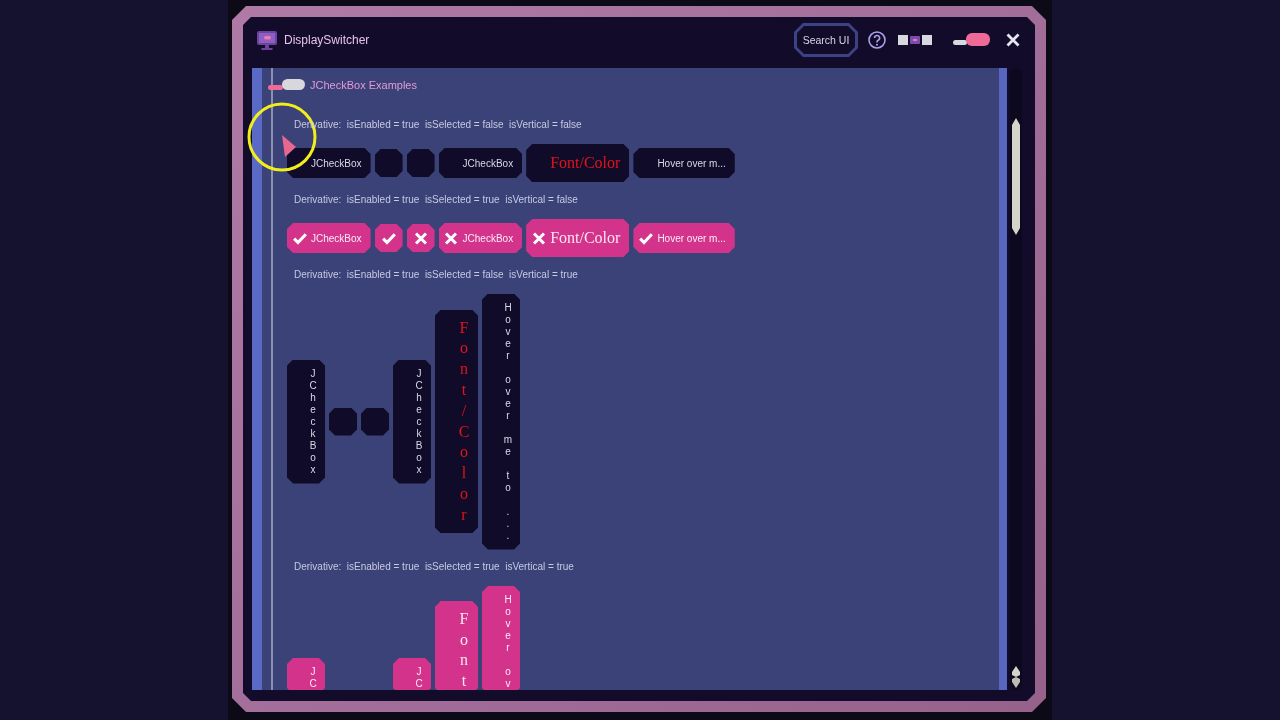  I want to click on checkbox: Hover ov, so click(501, 638).